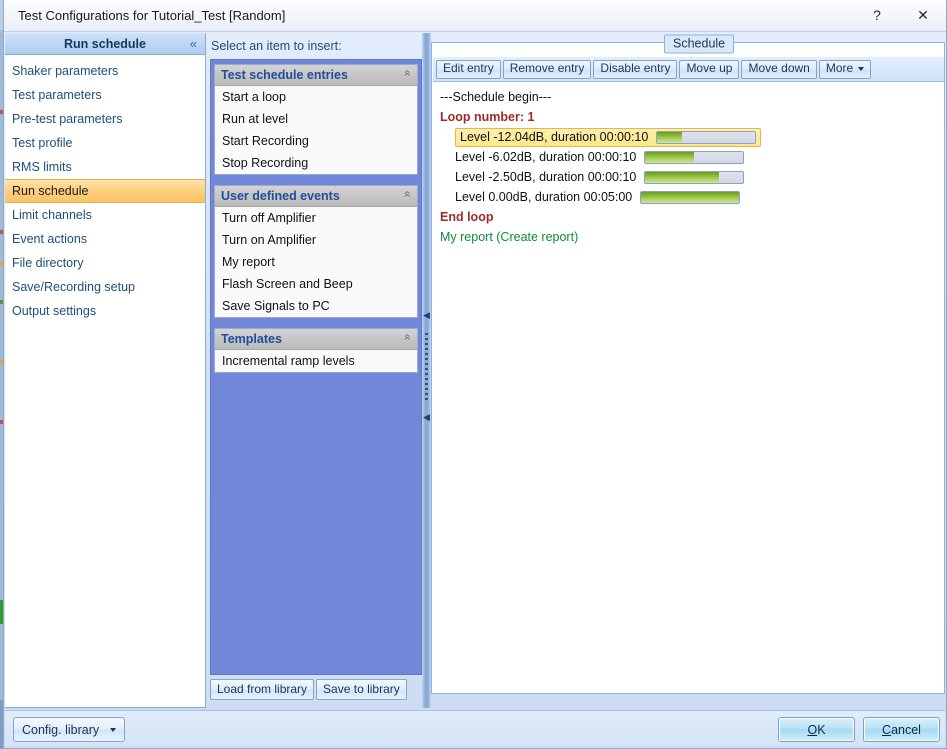 The height and width of the screenshot is (749, 947). Describe the element at coordinates (688, 97) in the screenshot. I see `schedule-marker-row: ---Schedule begin---` at that location.